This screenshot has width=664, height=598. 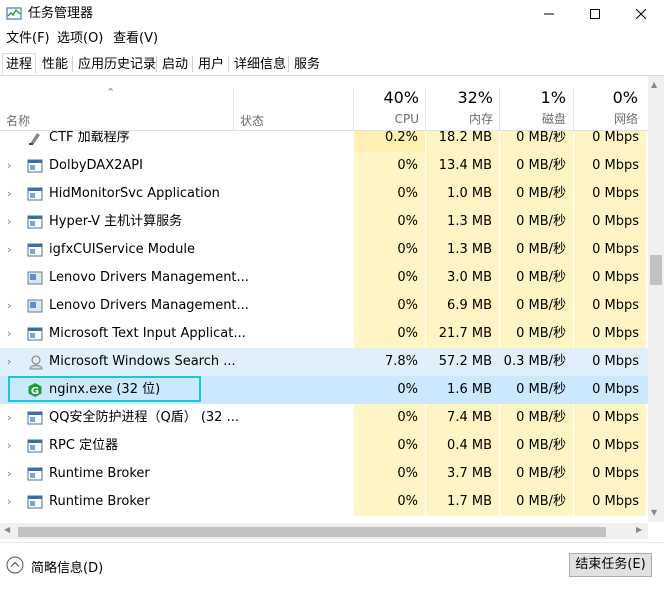 I want to click on network-total: 0%, so click(x=625, y=97).